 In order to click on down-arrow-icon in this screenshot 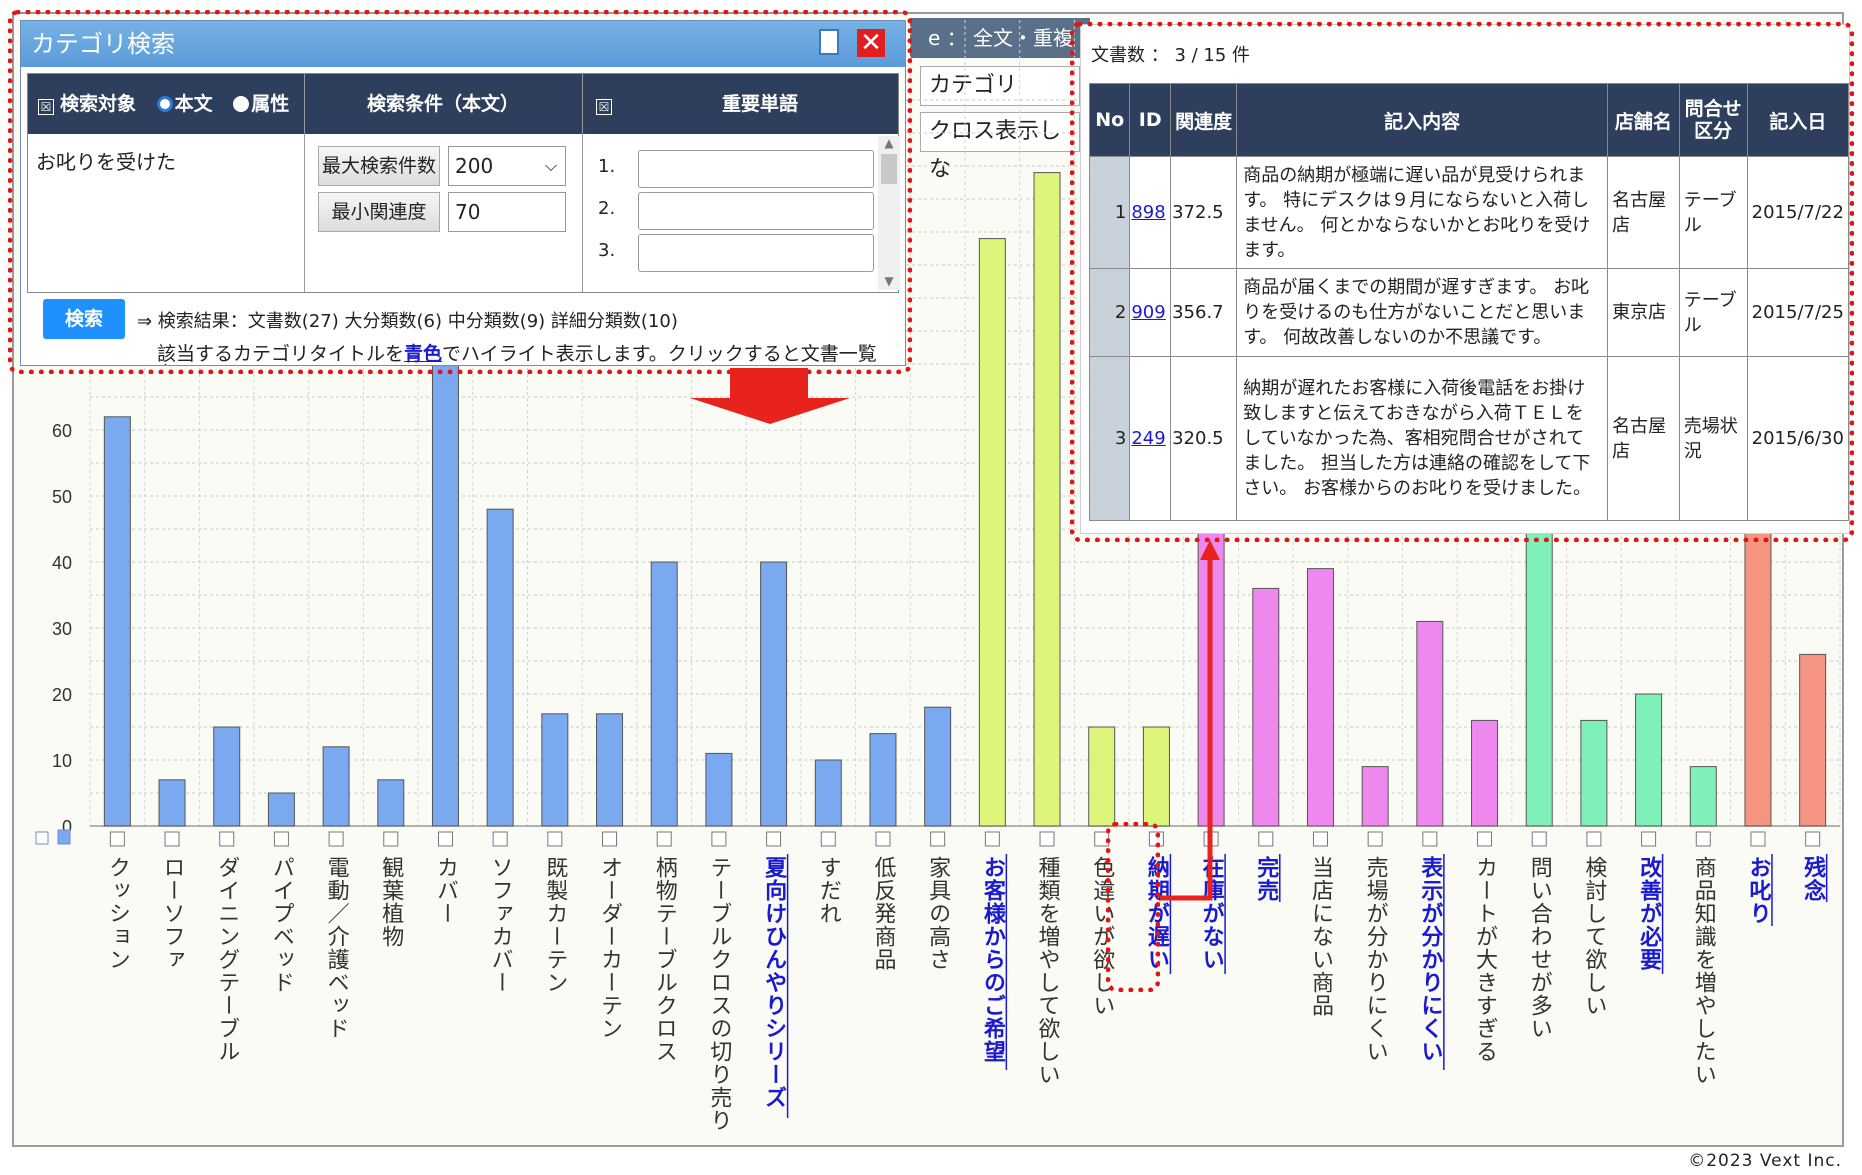, I will do `click(770, 396)`.